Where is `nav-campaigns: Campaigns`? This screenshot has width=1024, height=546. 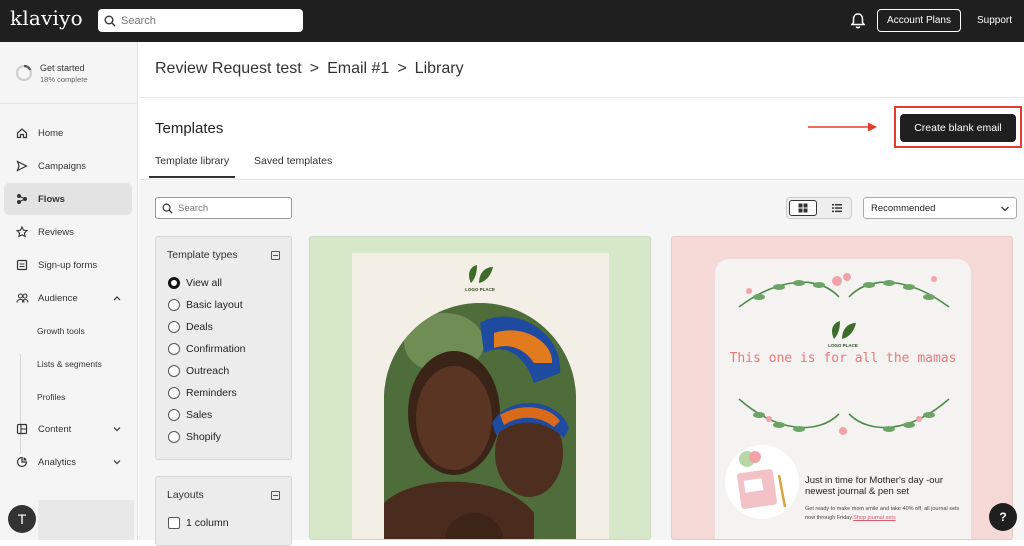
nav-campaigns: Campaigns is located at coordinates (68, 166).